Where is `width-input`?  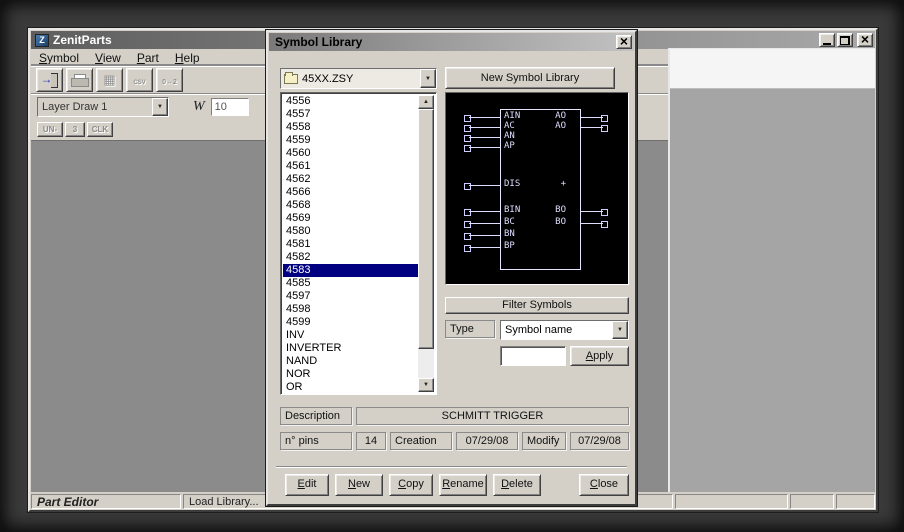
width-input is located at coordinates (229, 106).